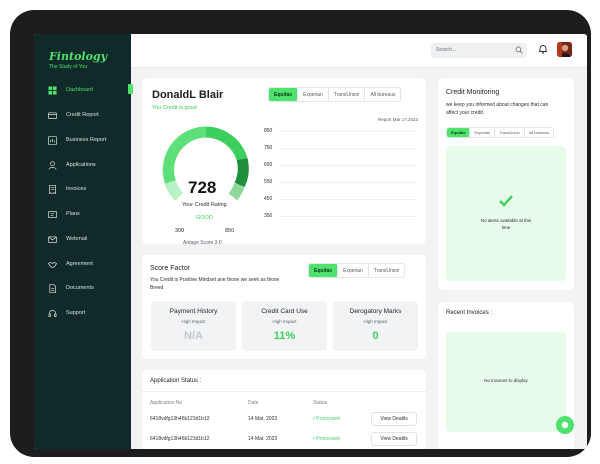 This screenshot has height=464, width=600. What do you see at coordinates (268, 216) in the screenshot?
I see `chart-tick-350: 350` at bounding box center [268, 216].